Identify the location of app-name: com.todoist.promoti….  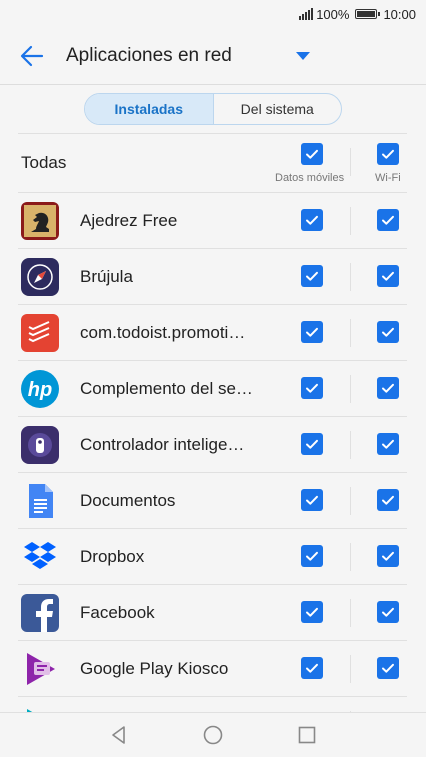
(163, 332).